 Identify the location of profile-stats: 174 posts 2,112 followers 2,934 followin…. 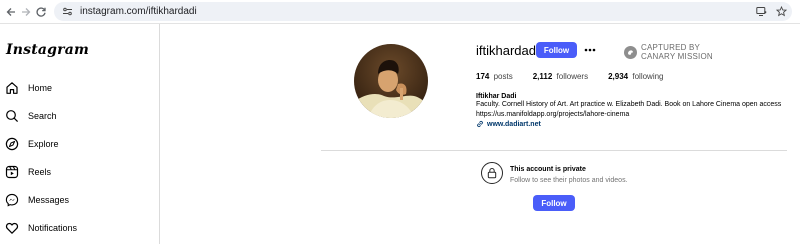
(580, 76).